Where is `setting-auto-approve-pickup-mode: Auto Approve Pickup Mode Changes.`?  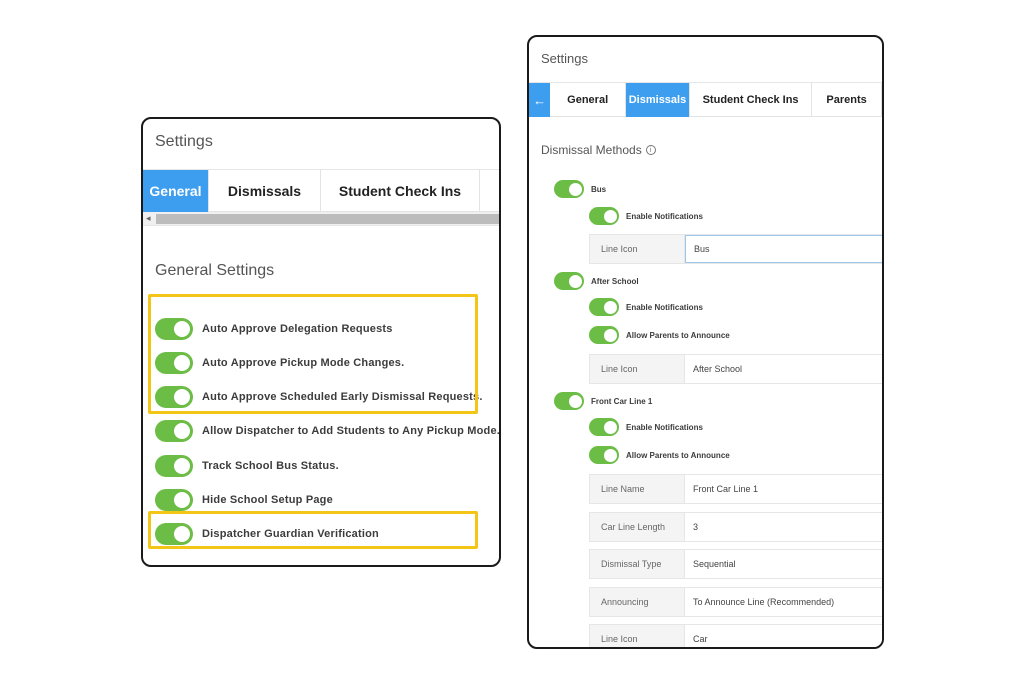 setting-auto-approve-pickup-mode: Auto Approve Pickup Mode Changes. is located at coordinates (279, 363).